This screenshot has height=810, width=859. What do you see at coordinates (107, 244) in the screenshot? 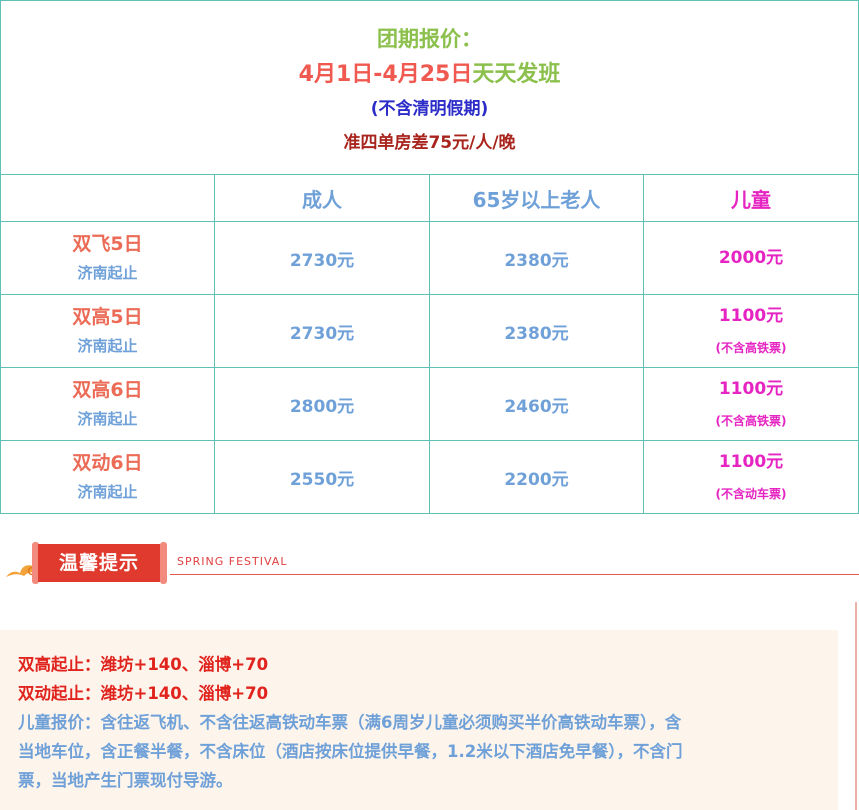
I see `route-name: 双飞5日` at bounding box center [107, 244].